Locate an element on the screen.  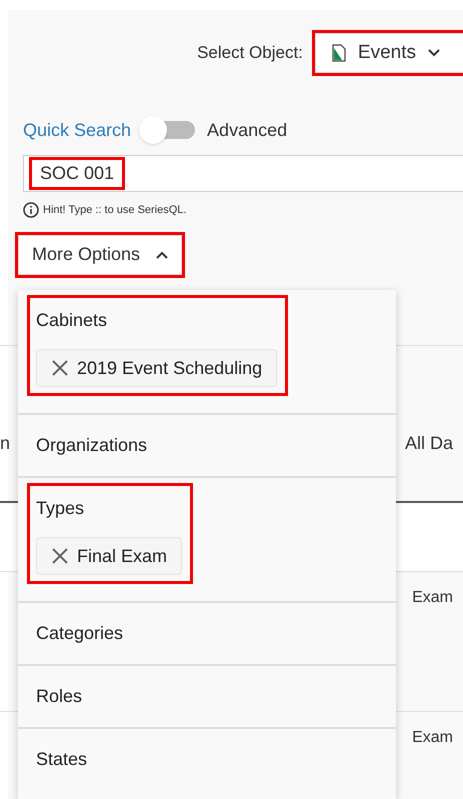
advanced-label: Advanced is located at coordinates (247, 130).